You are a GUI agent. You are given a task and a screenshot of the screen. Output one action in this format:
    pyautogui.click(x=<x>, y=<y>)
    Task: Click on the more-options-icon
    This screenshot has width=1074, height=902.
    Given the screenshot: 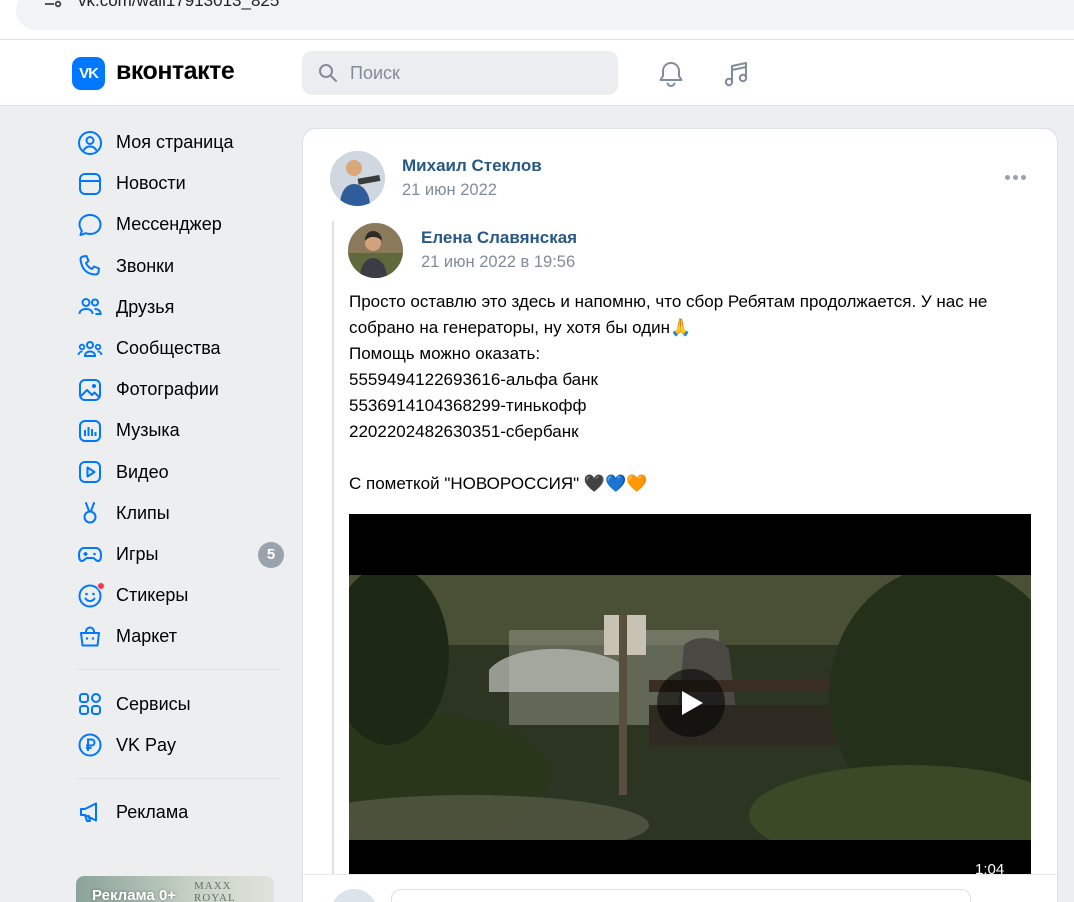 What is the action you would take?
    pyautogui.click(x=1015, y=177)
    